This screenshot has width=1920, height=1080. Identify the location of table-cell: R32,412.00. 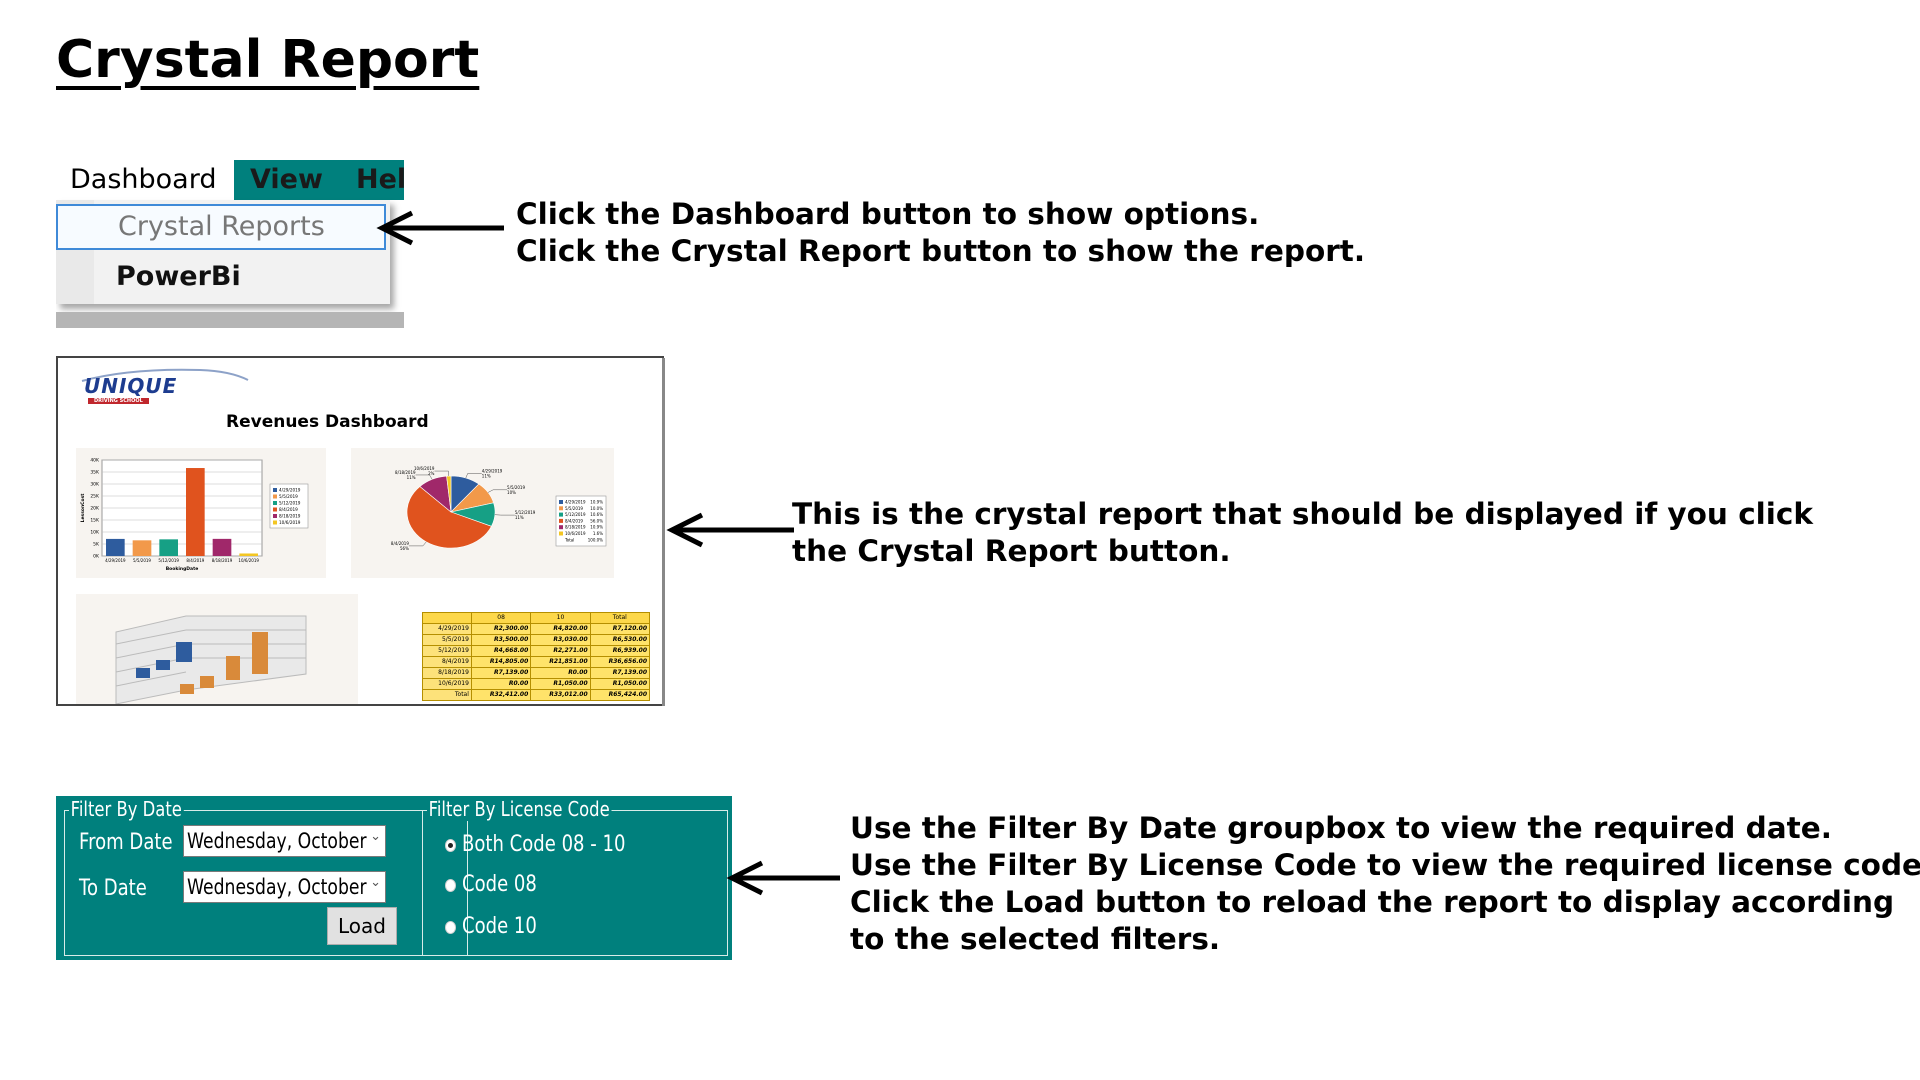
(501, 695).